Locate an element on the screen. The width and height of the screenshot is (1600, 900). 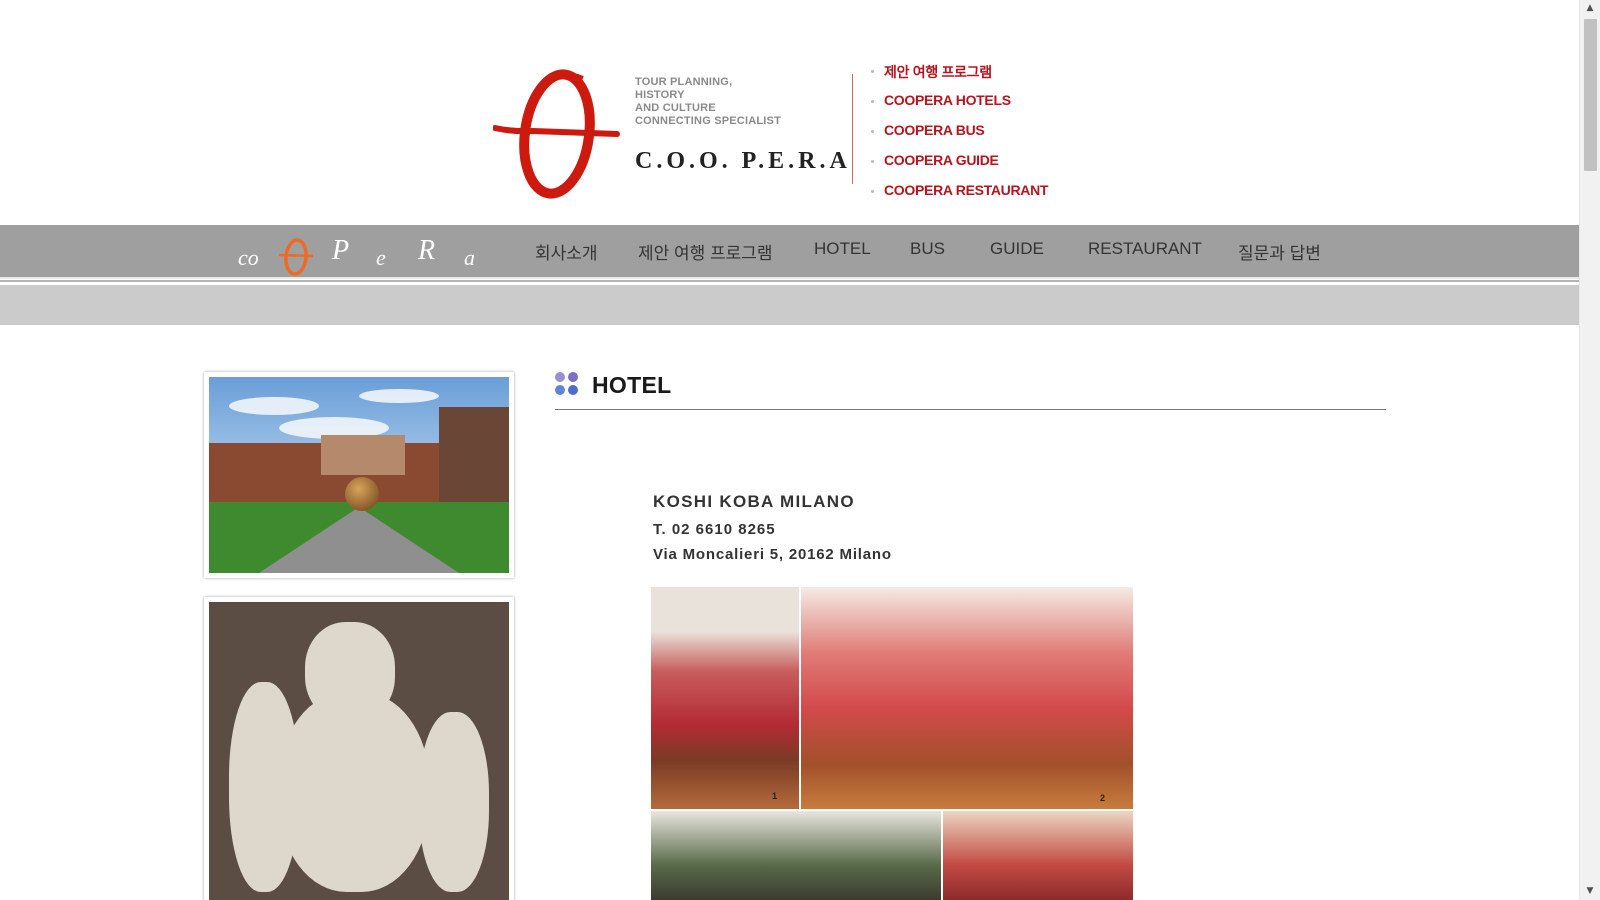
coopera-logo-icon is located at coordinates (558, 134).